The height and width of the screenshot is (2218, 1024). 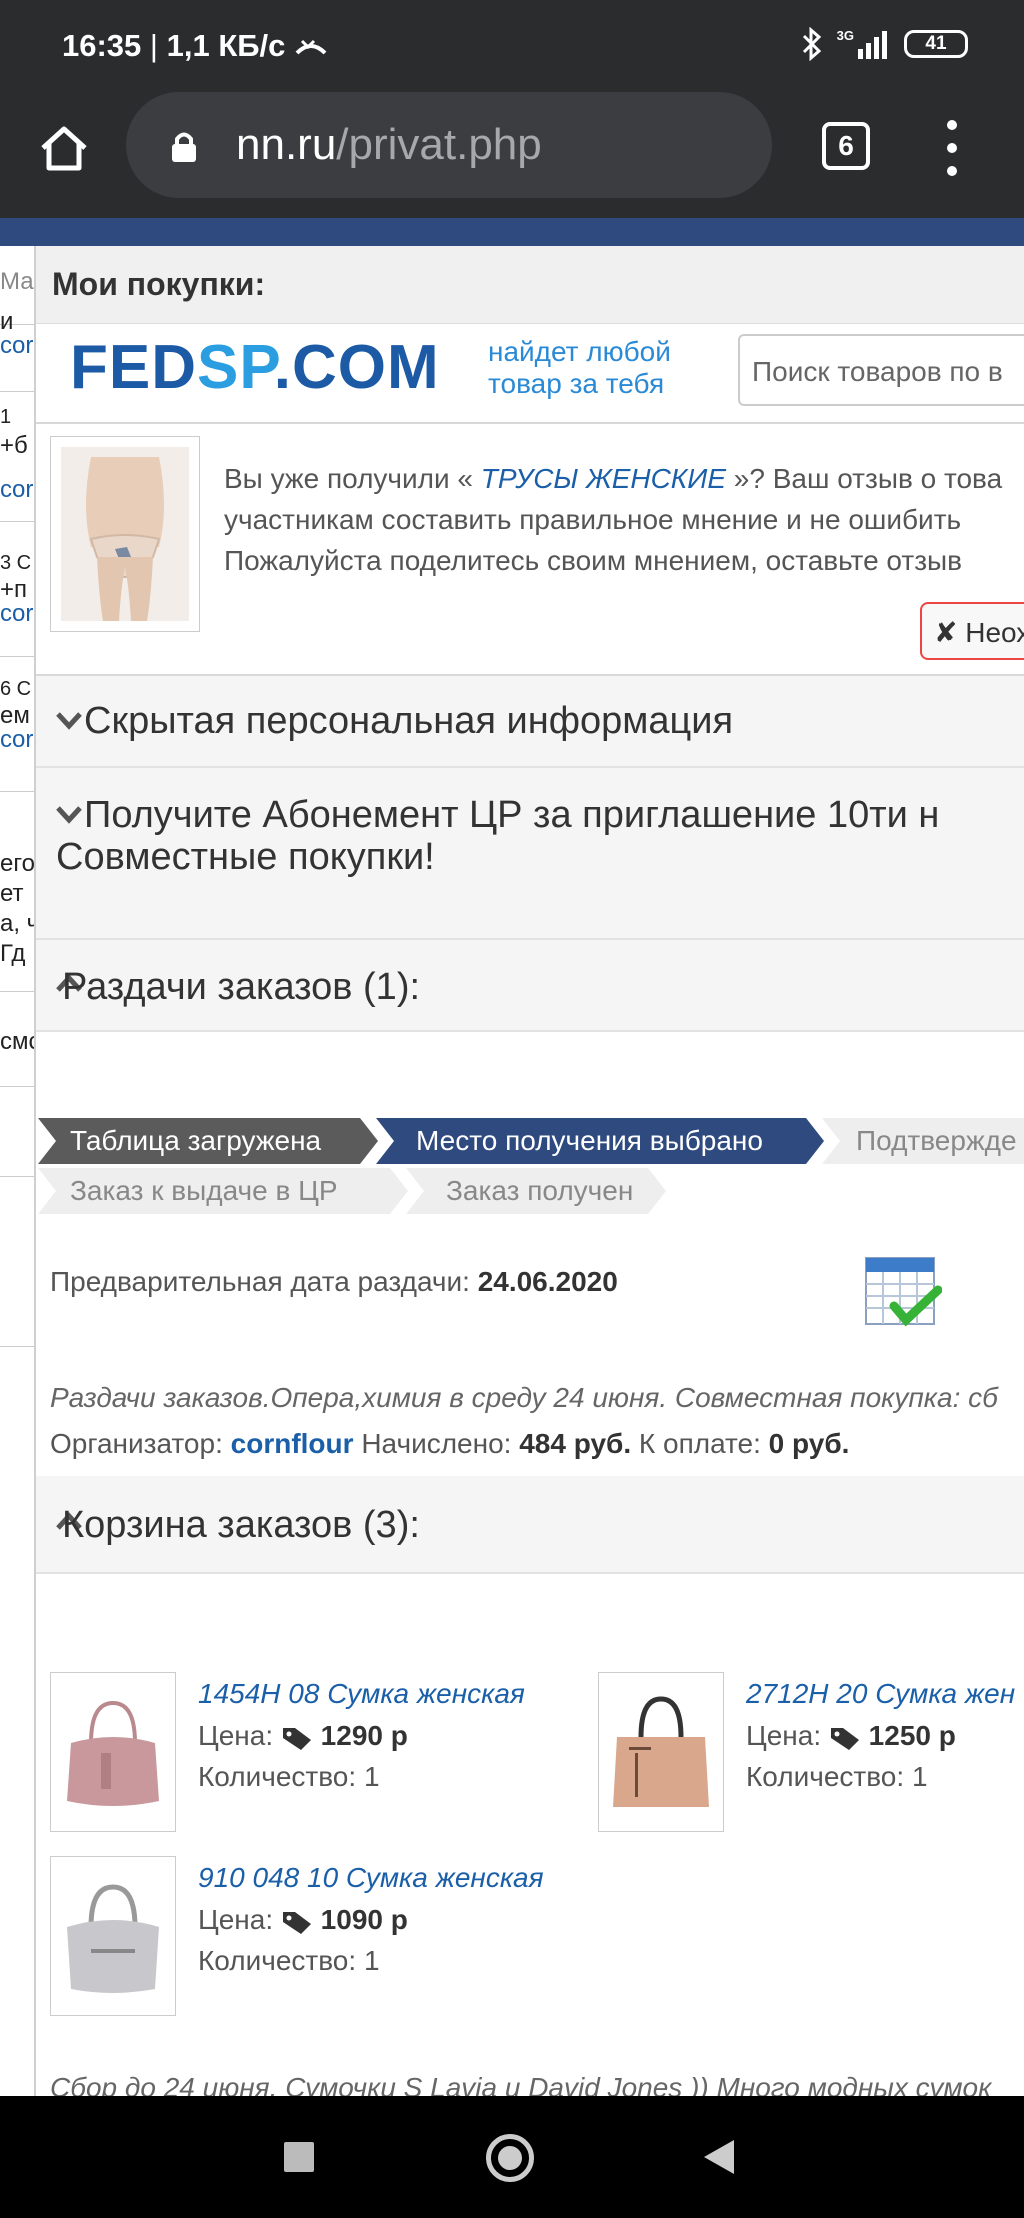 What do you see at coordinates (719, 2157) in the screenshot?
I see `back-button` at bounding box center [719, 2157].